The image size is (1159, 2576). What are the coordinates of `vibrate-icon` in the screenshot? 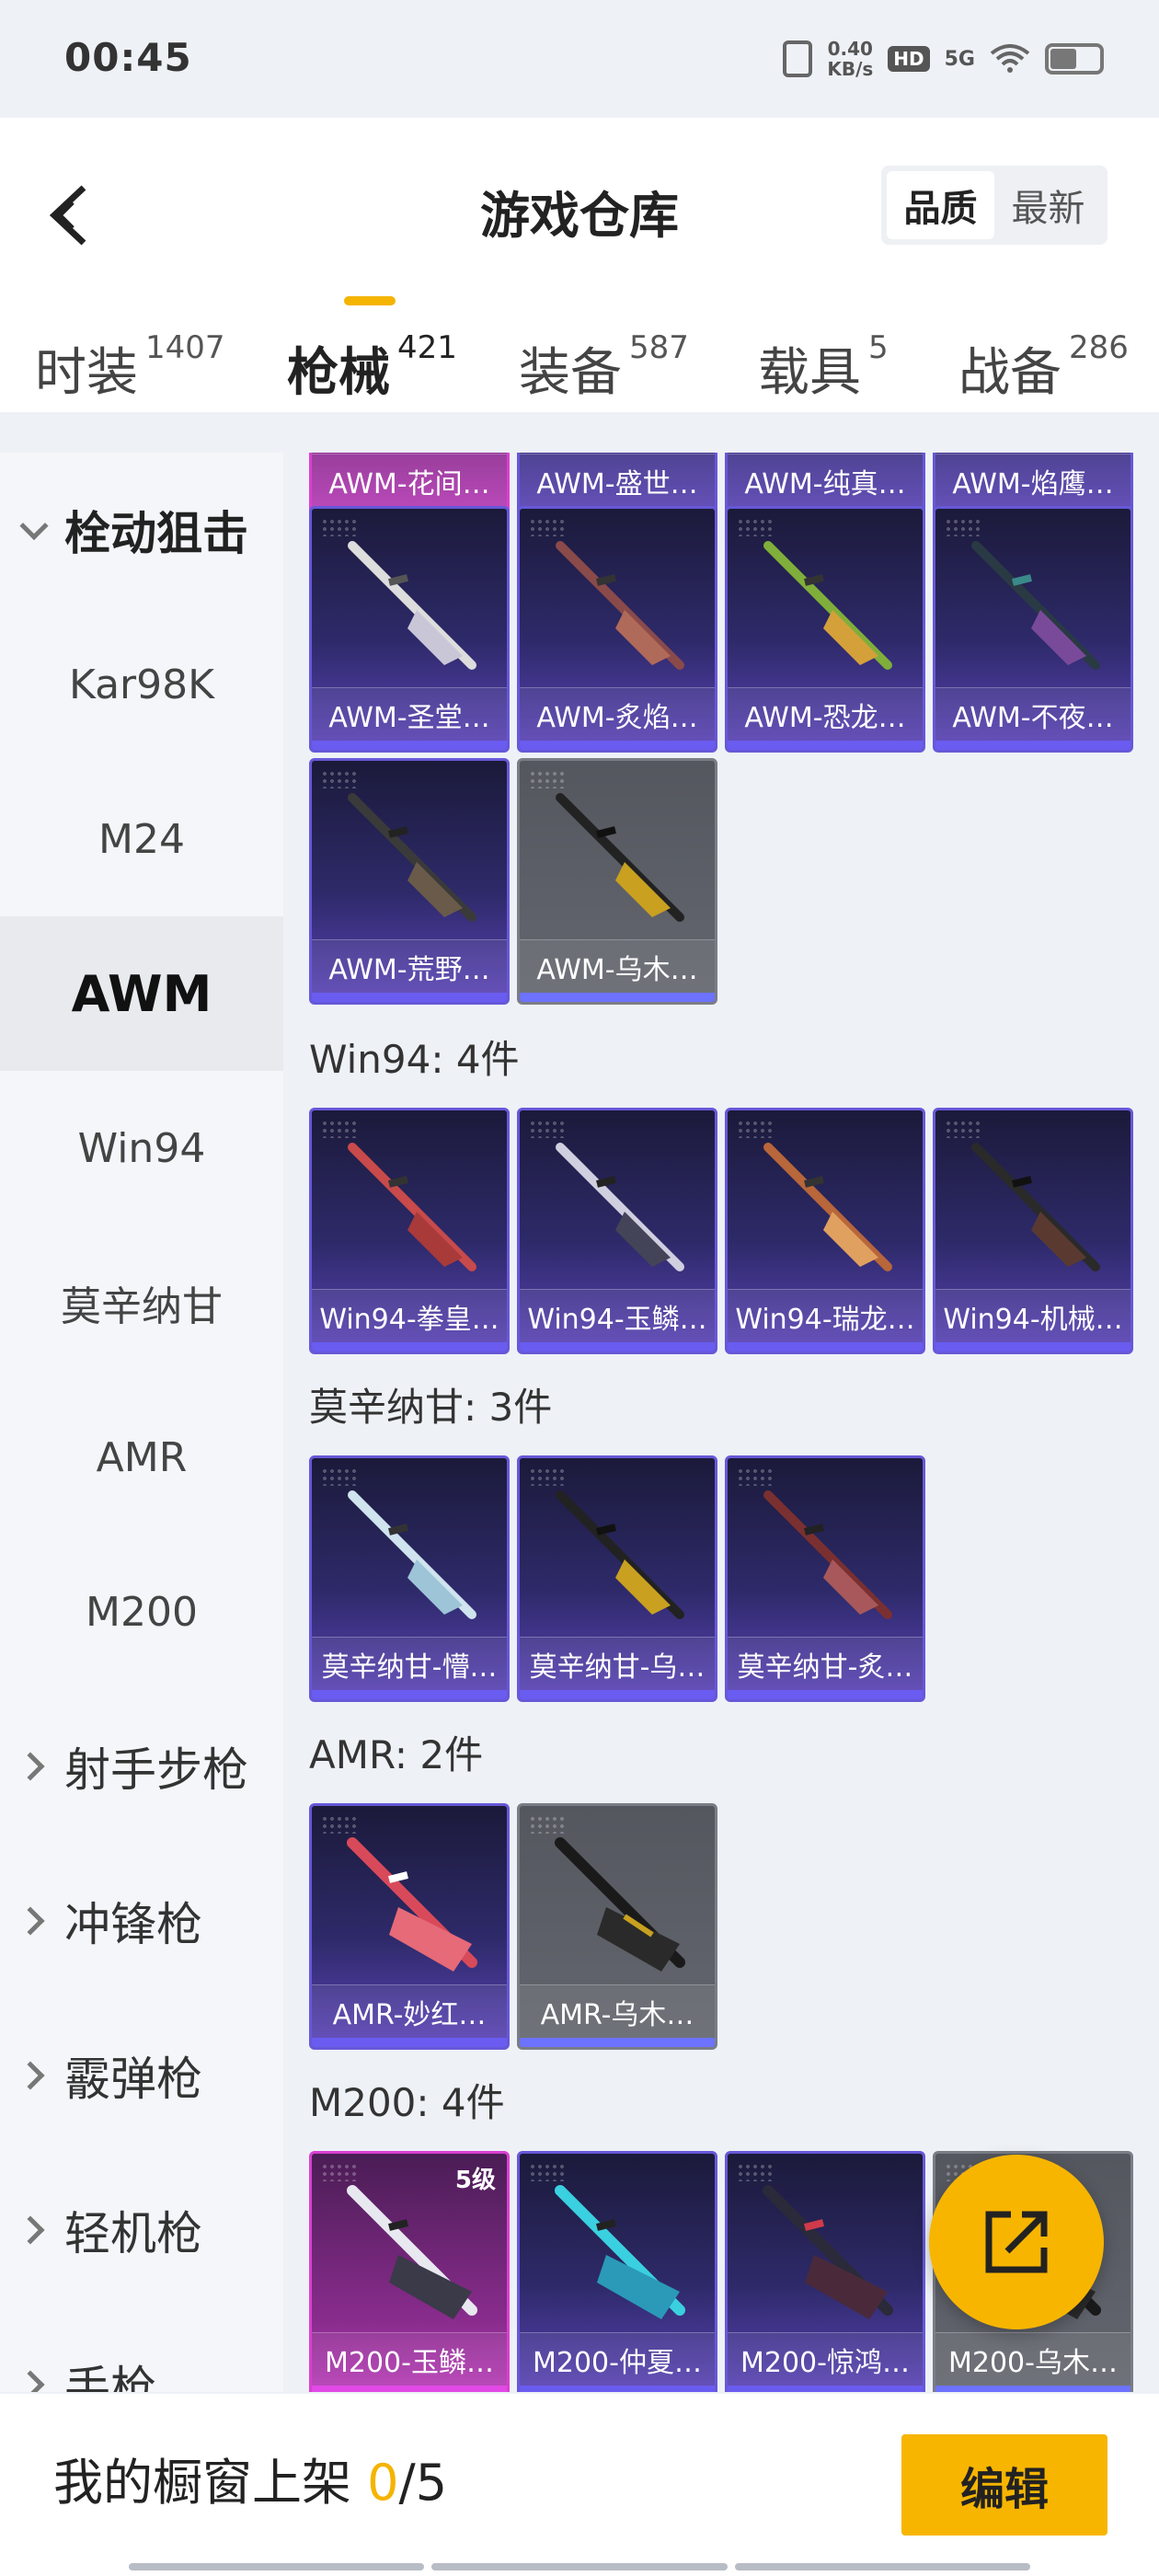 It's located at (798, 58).